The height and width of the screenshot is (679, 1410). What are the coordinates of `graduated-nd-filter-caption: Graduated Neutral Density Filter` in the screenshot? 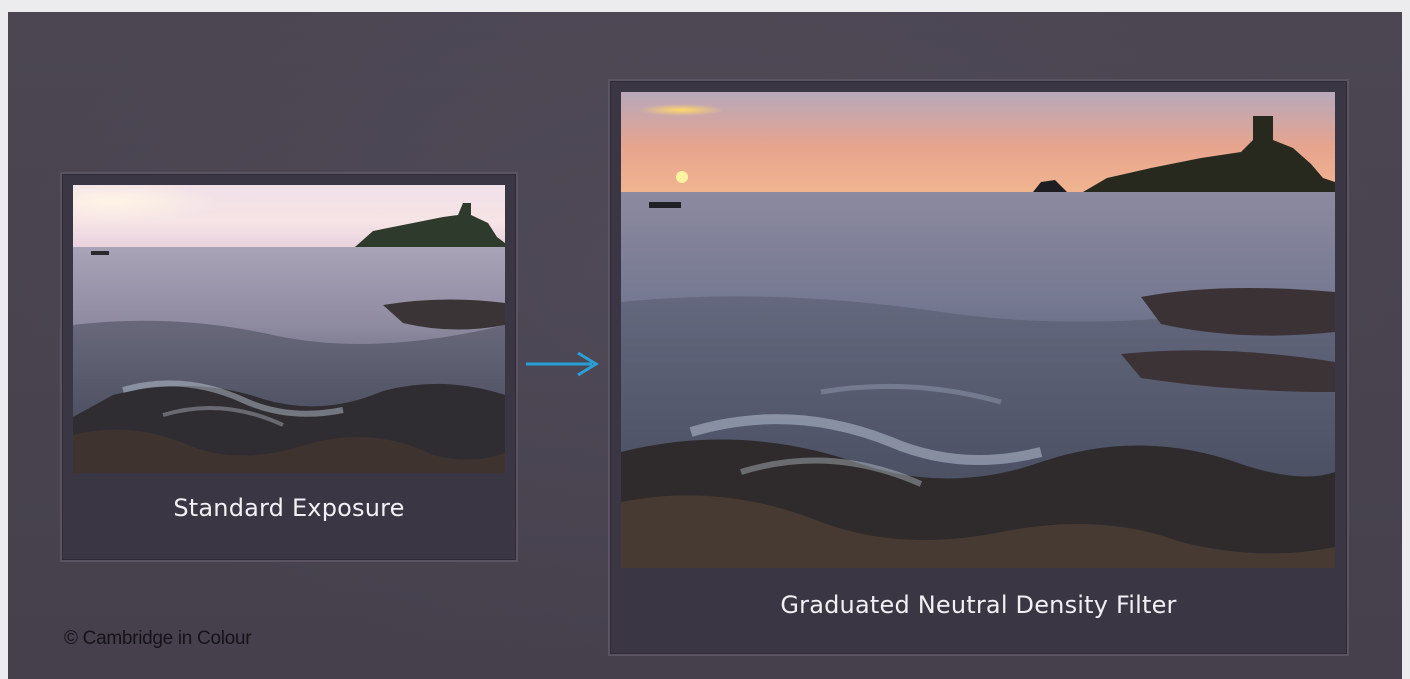 It's located at (978, 605).